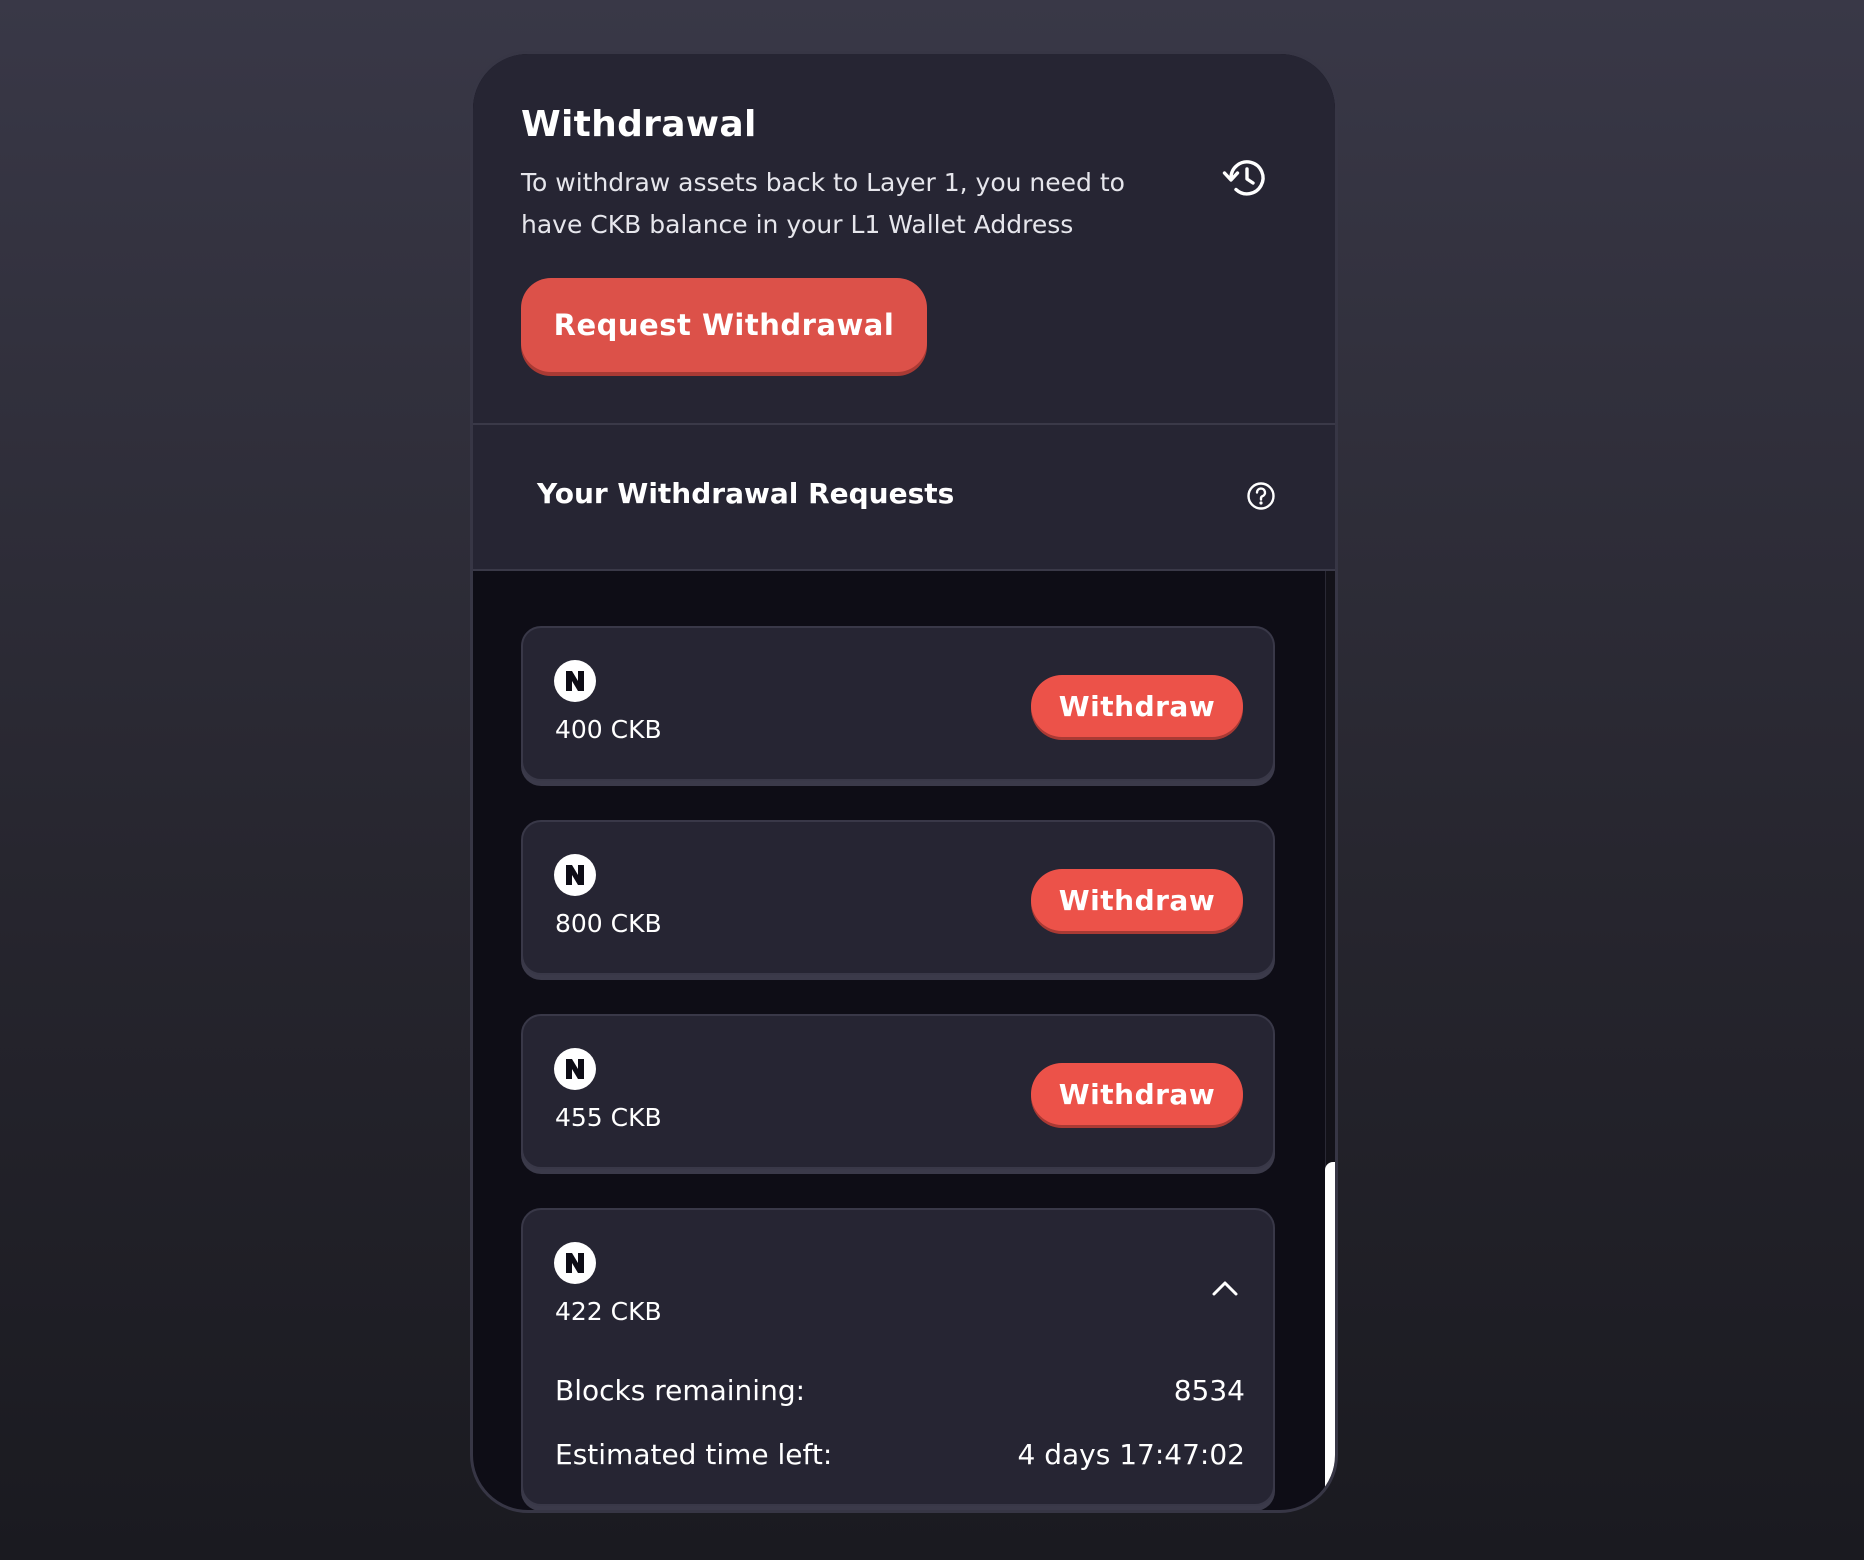 This screenshot has width=1864, height=1560. I want to click on request-amount: 400 CKB, so click(608, 729).